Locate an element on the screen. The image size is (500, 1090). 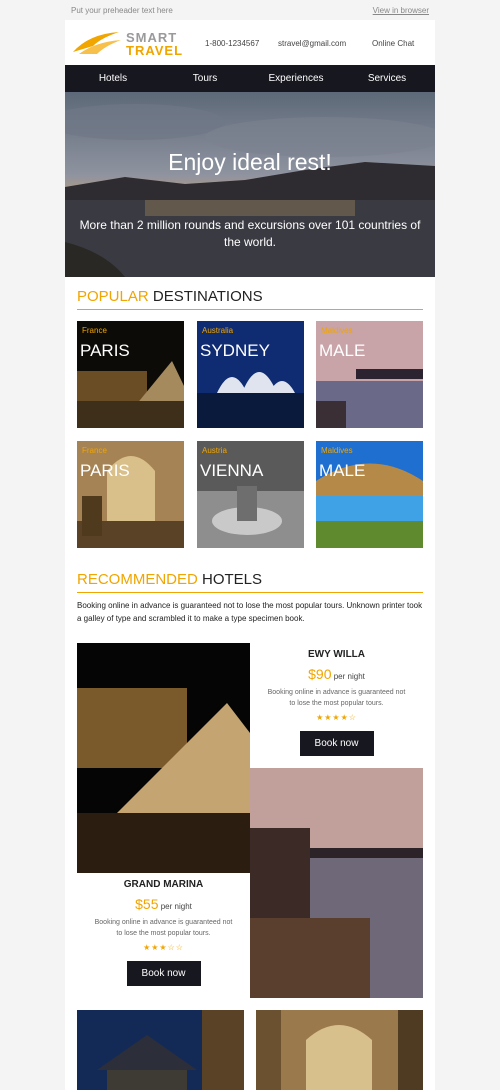
destination-card-paris-2: France PARIS is located at coordinates (130, 494).